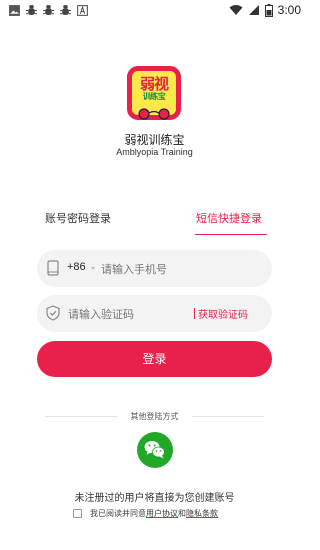  What do you see at coordinates (53, 313) in the screenshot?
I see `shield-icon` at bounding box center [53, 313].